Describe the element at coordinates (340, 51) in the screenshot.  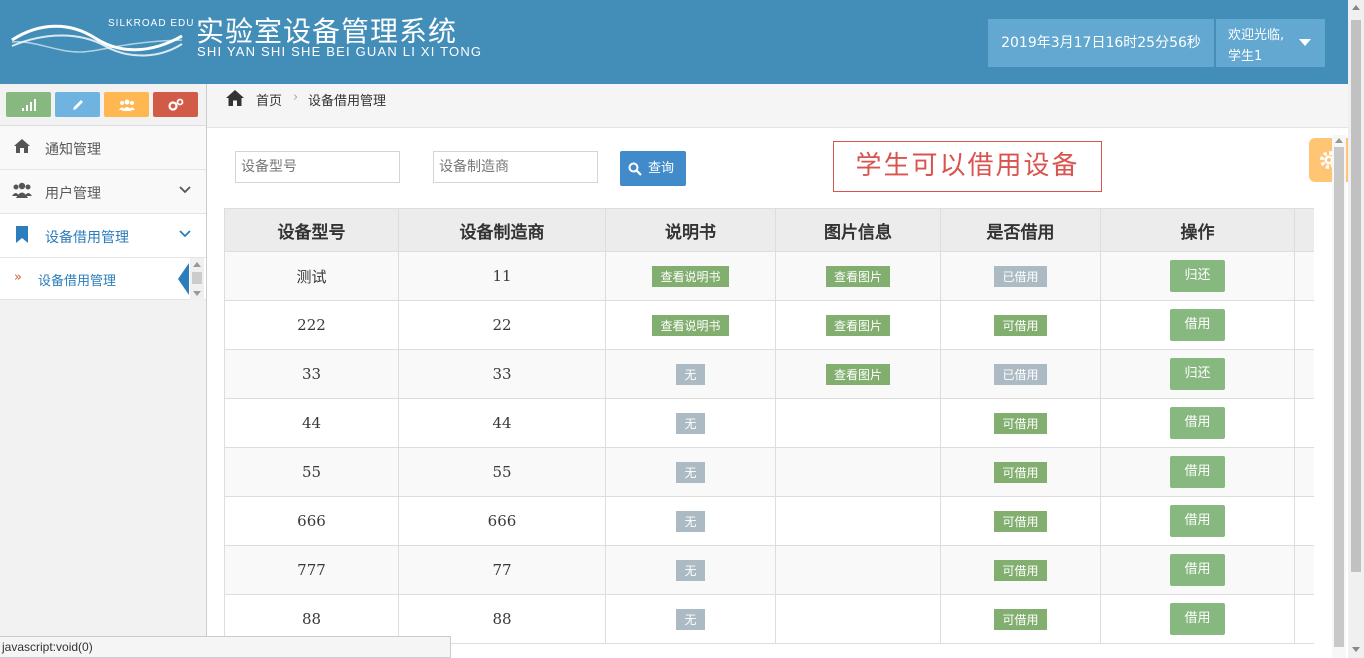
I see `app-subtitle: SHI YAN SHI SHE BEI GUAN LI XI TONG` at that location.